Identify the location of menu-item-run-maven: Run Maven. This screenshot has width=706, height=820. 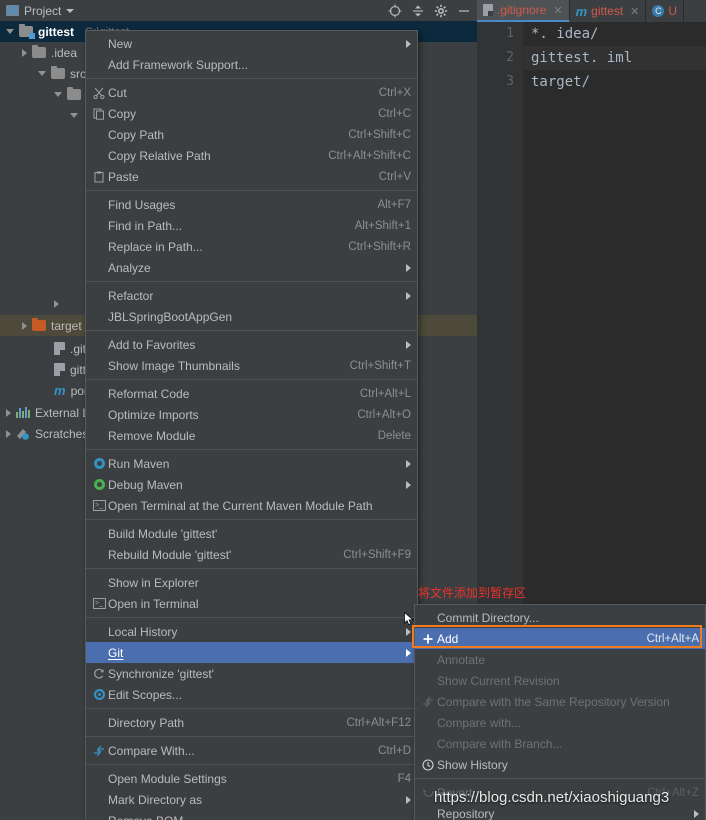
(251, 463).